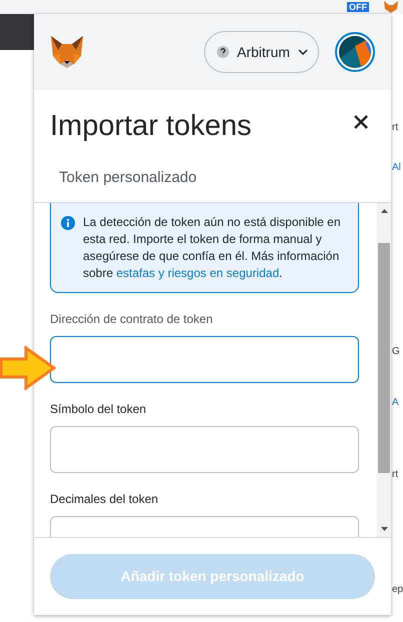 This screenshot has width=403, height=622. What do you see at coordinates (105, 499) in the screenshot?
I see `field-label: Decimales del token` at bounding box center [105, 499].